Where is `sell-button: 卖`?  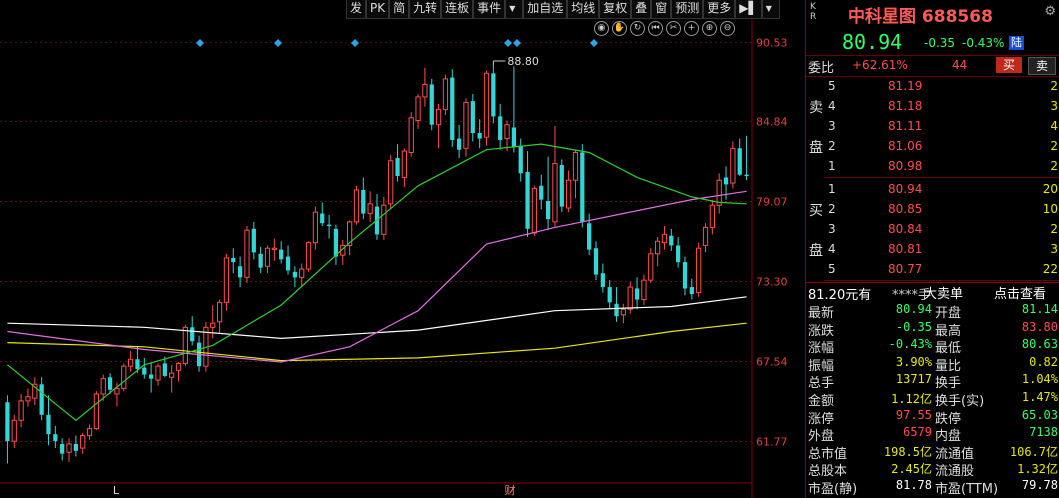 sell-button: 卖 is located at coordinates (1042, 66).